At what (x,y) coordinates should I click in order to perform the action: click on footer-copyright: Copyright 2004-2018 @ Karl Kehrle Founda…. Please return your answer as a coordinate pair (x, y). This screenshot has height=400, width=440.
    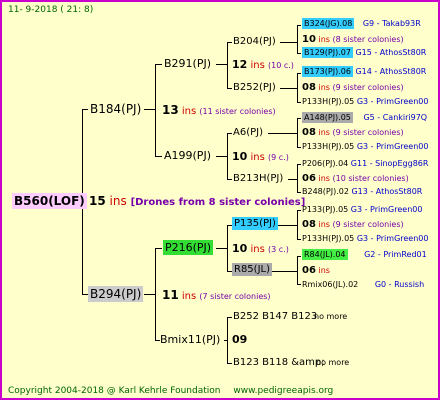
    Looking at the image, I should click on (114, 391).